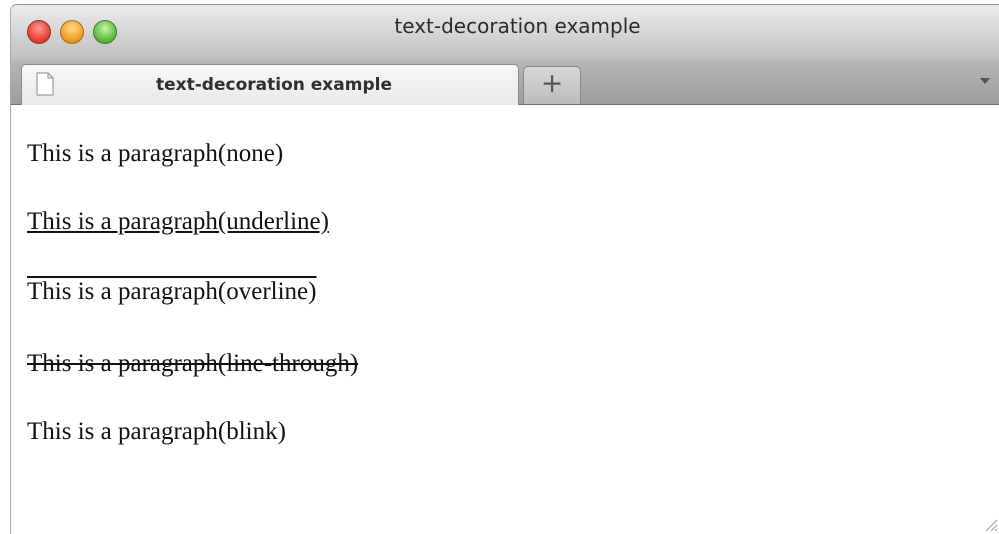 The width and height of the screenshot is (999, 534). What do you see at coordinates (178, 221) in the screenshot?
I see `paragraph-underline: This is a paragraph(underline)` at bounding box center [178, 221].